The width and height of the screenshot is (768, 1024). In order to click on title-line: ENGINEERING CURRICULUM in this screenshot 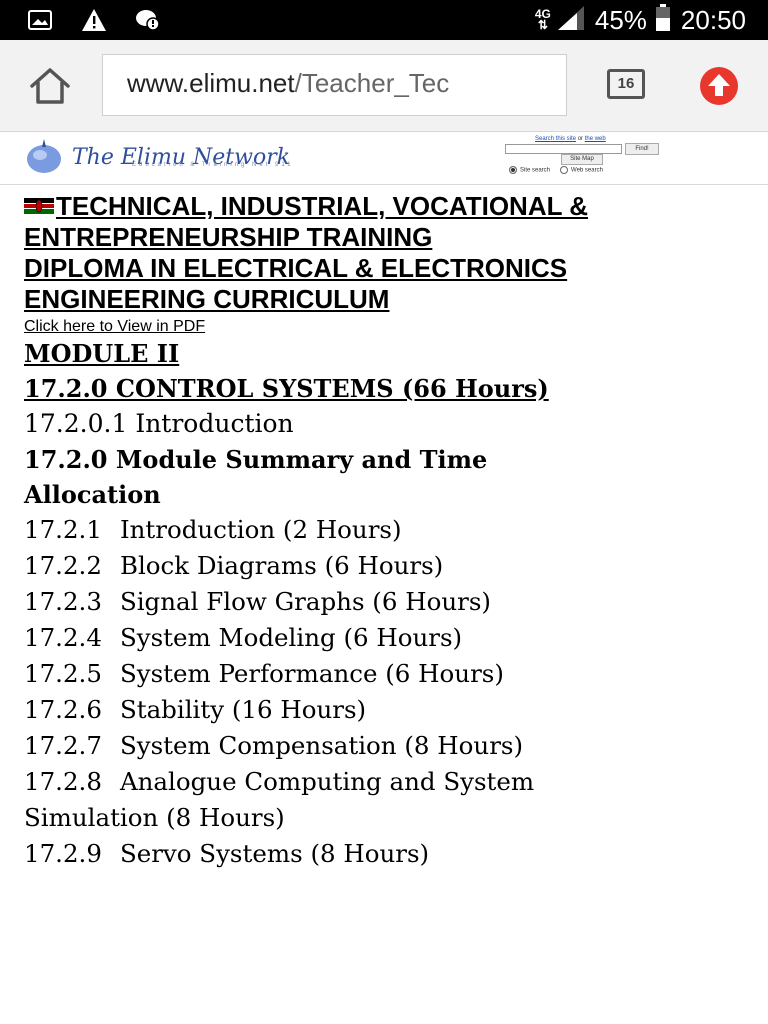, I will do `click(207, 299)`.